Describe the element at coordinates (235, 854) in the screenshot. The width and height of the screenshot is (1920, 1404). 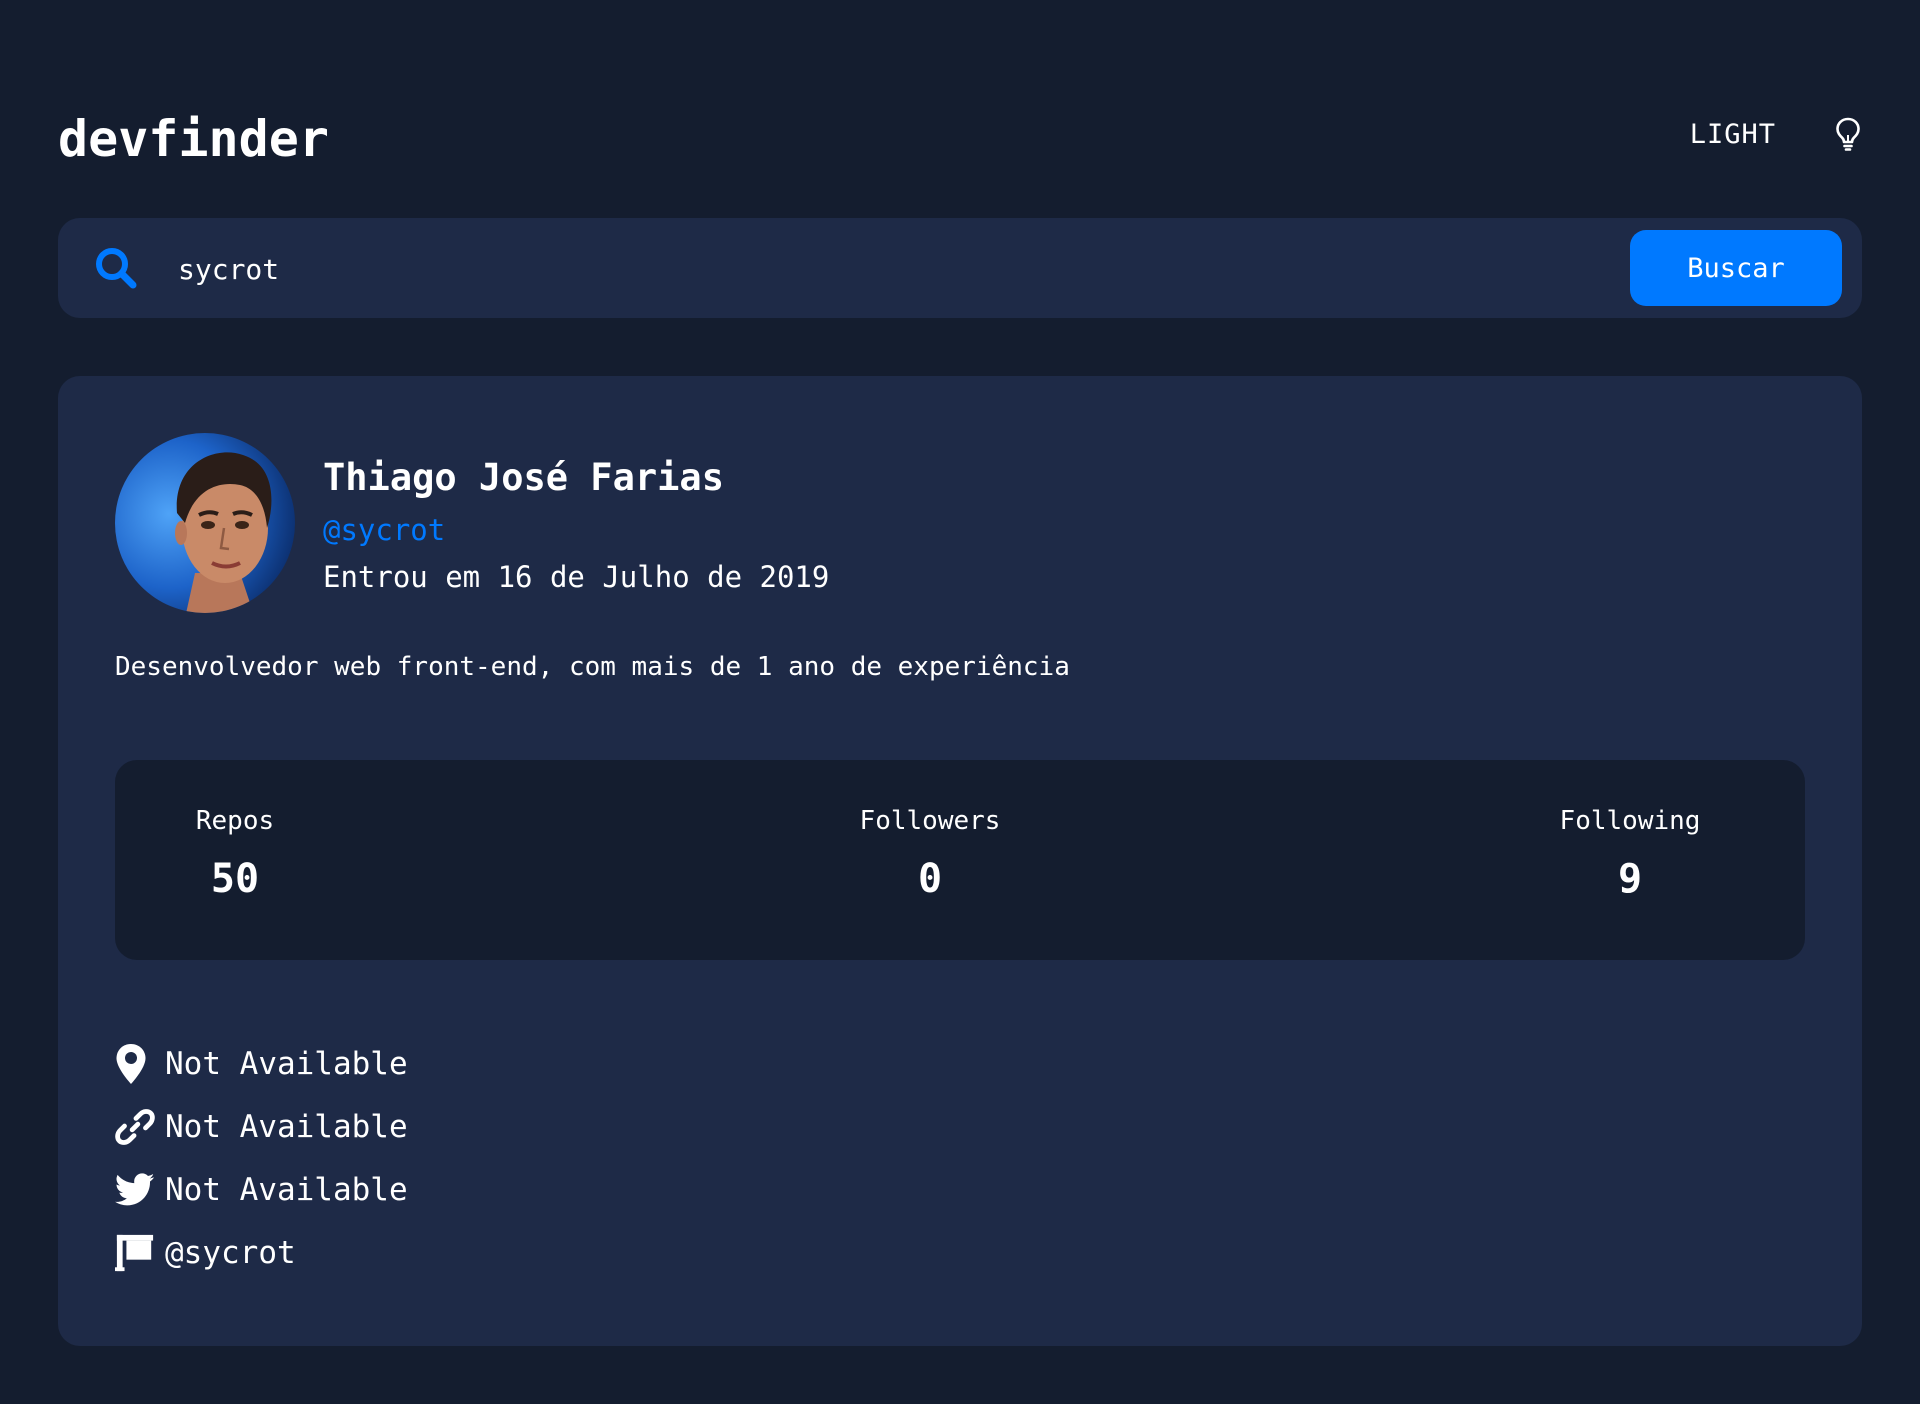
I see `stat-repos: Repos 50` at that location.